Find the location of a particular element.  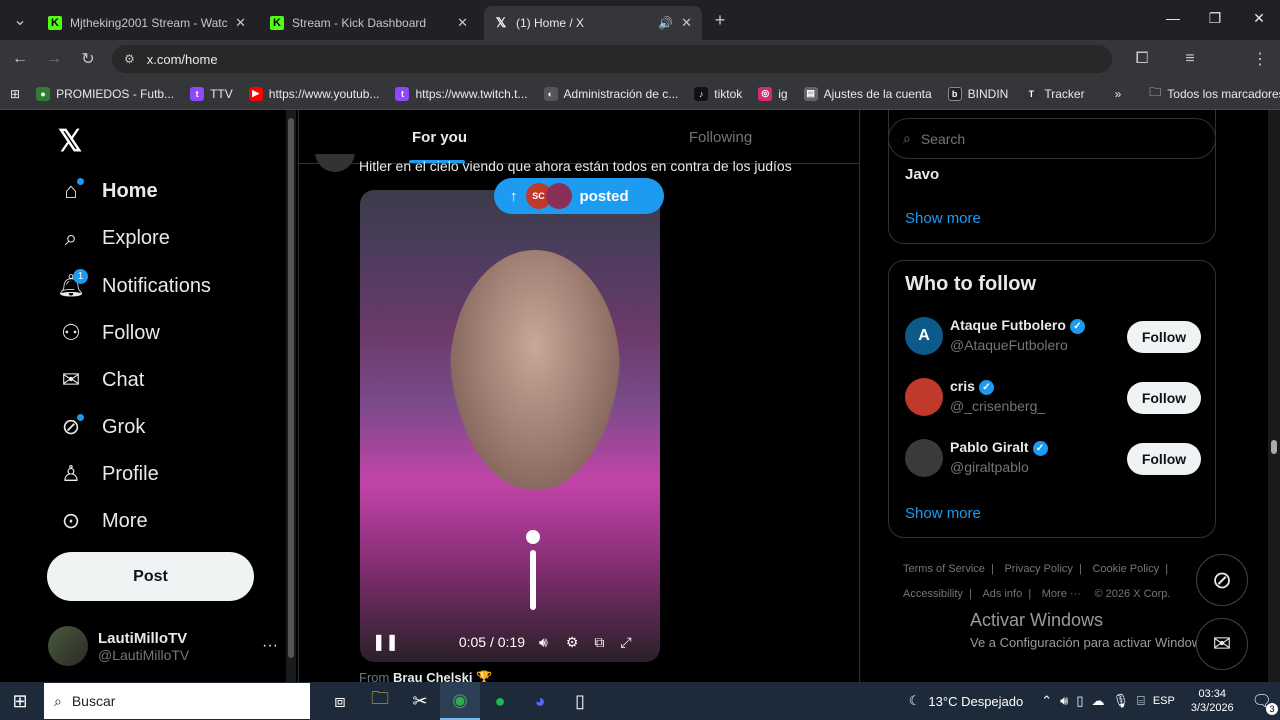

network-icon: ⌸ is located at coordinates (1141, 701).